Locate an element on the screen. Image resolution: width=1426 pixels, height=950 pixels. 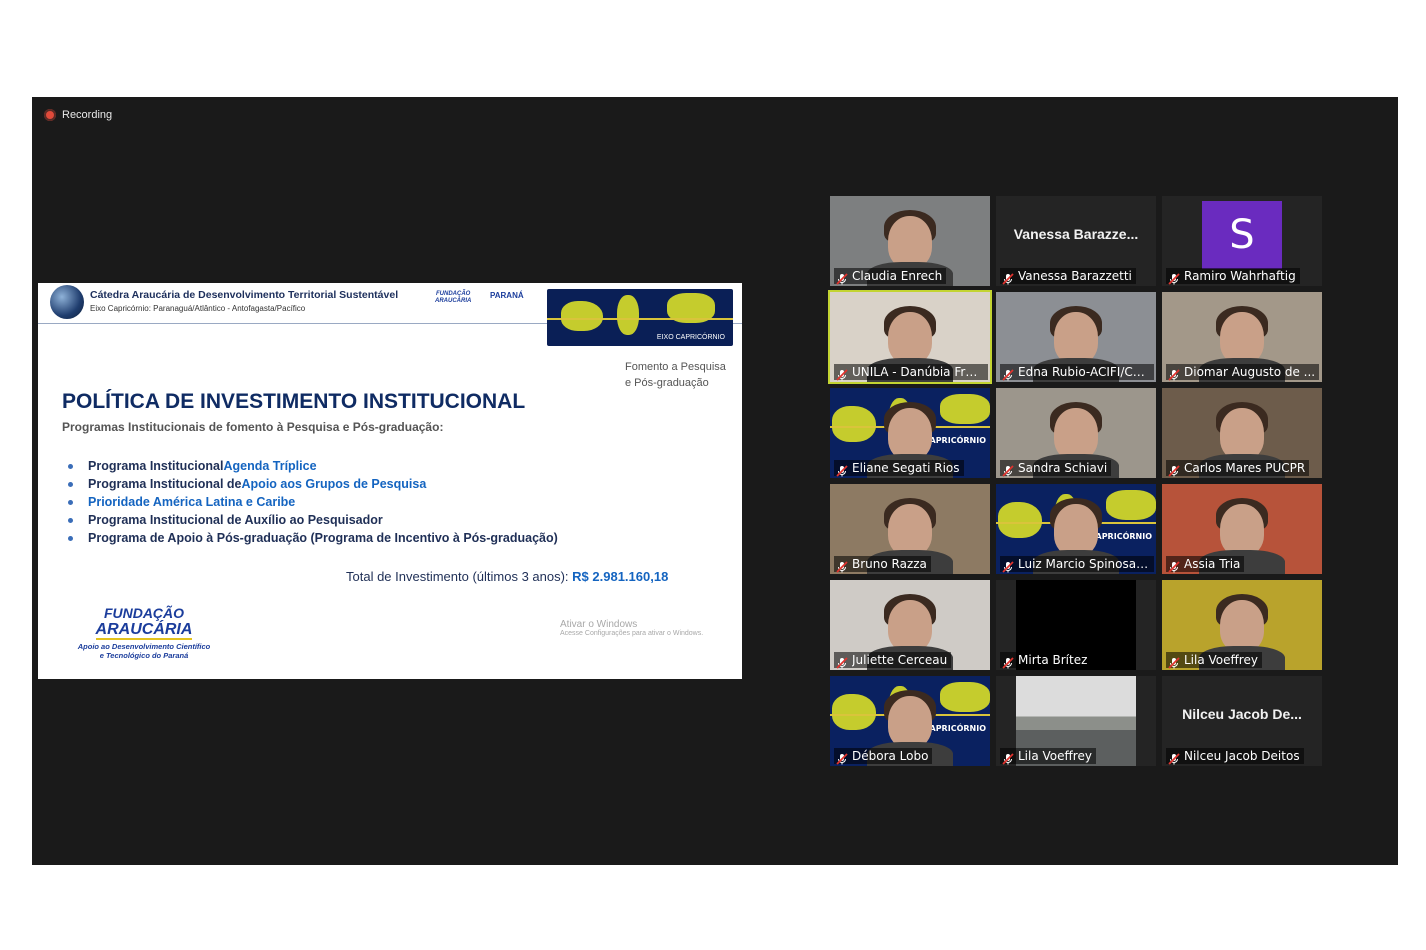
participant-name-label: Ramiro Wahrhaftig is located at coordinates (1233, 276).